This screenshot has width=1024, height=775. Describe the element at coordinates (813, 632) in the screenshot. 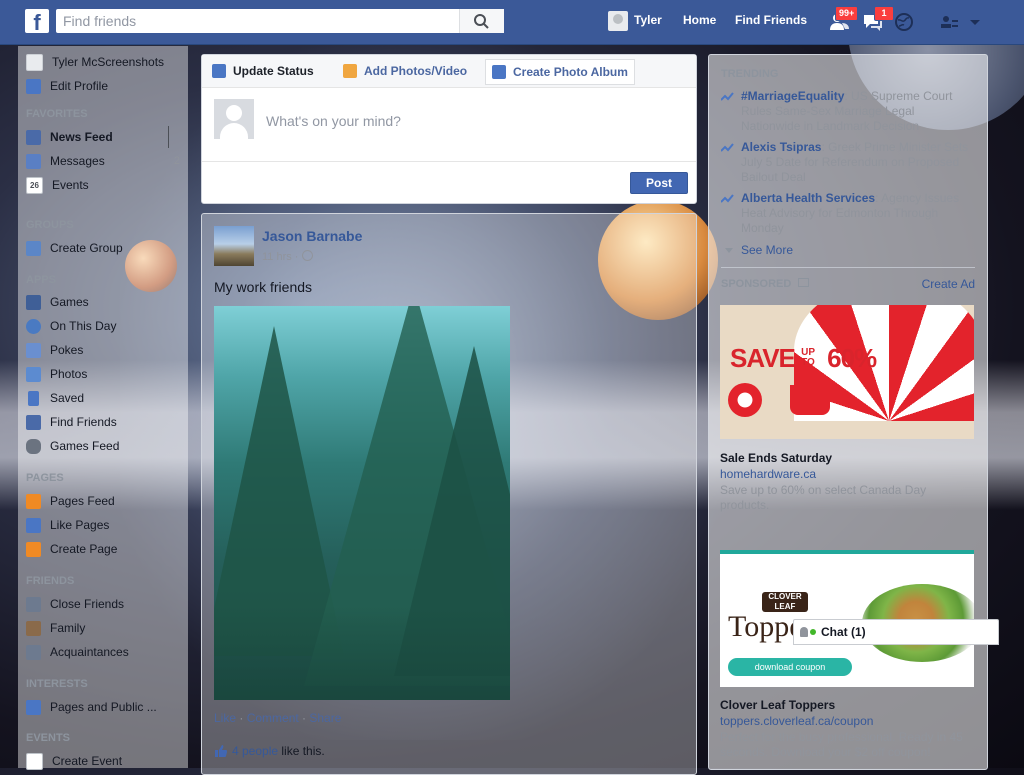

I see `online-dot-icon` at that location.